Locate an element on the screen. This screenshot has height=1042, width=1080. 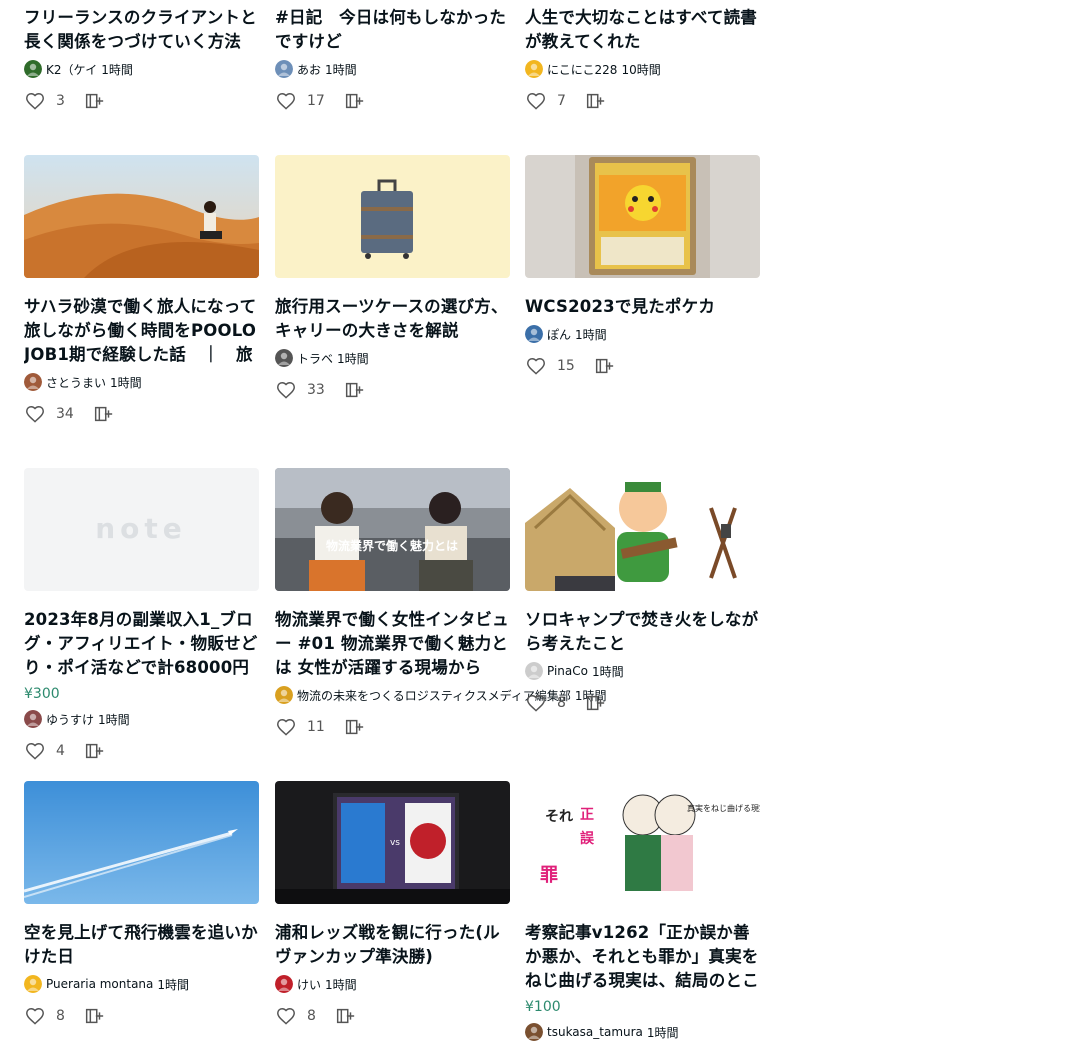
card-actions: 15 is located at coordinates (642, 366).